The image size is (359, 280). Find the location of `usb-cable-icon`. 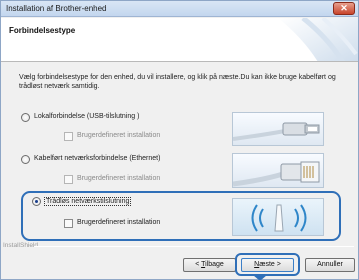

usb-cable-icon is located at coordinates (278, 129).